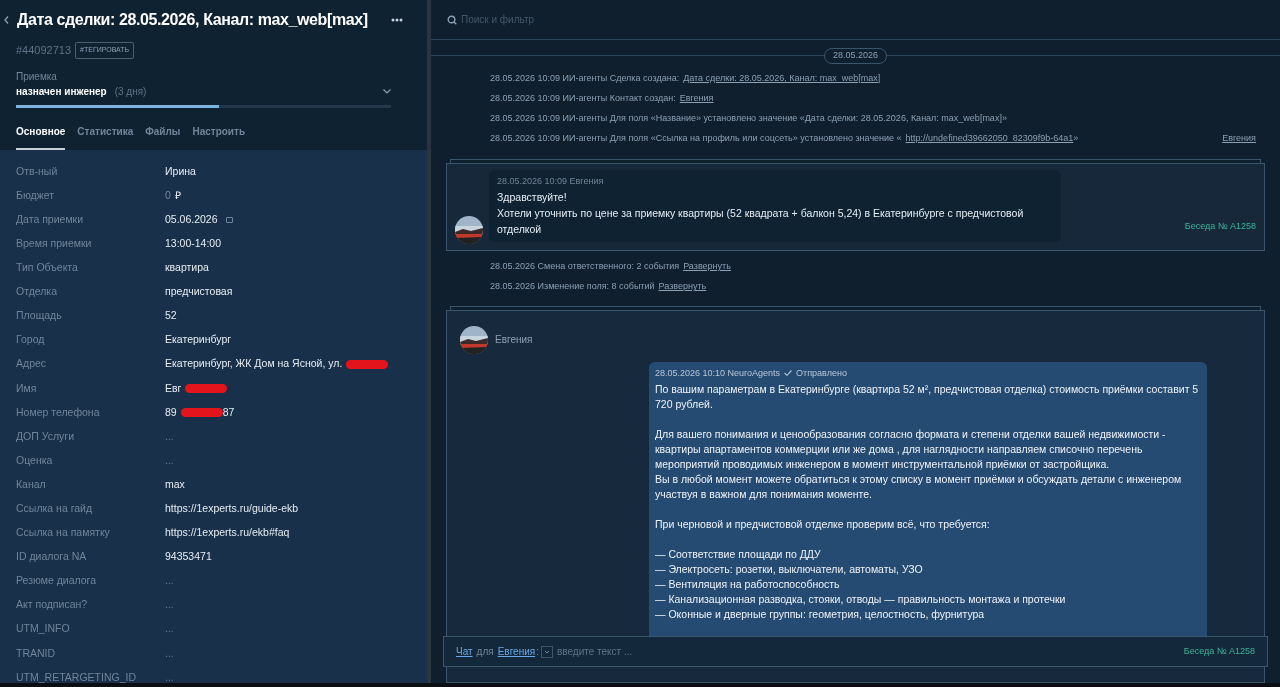 This screenshot has height=687, width=1280. I want to click on check-icon, so click(788, 373).